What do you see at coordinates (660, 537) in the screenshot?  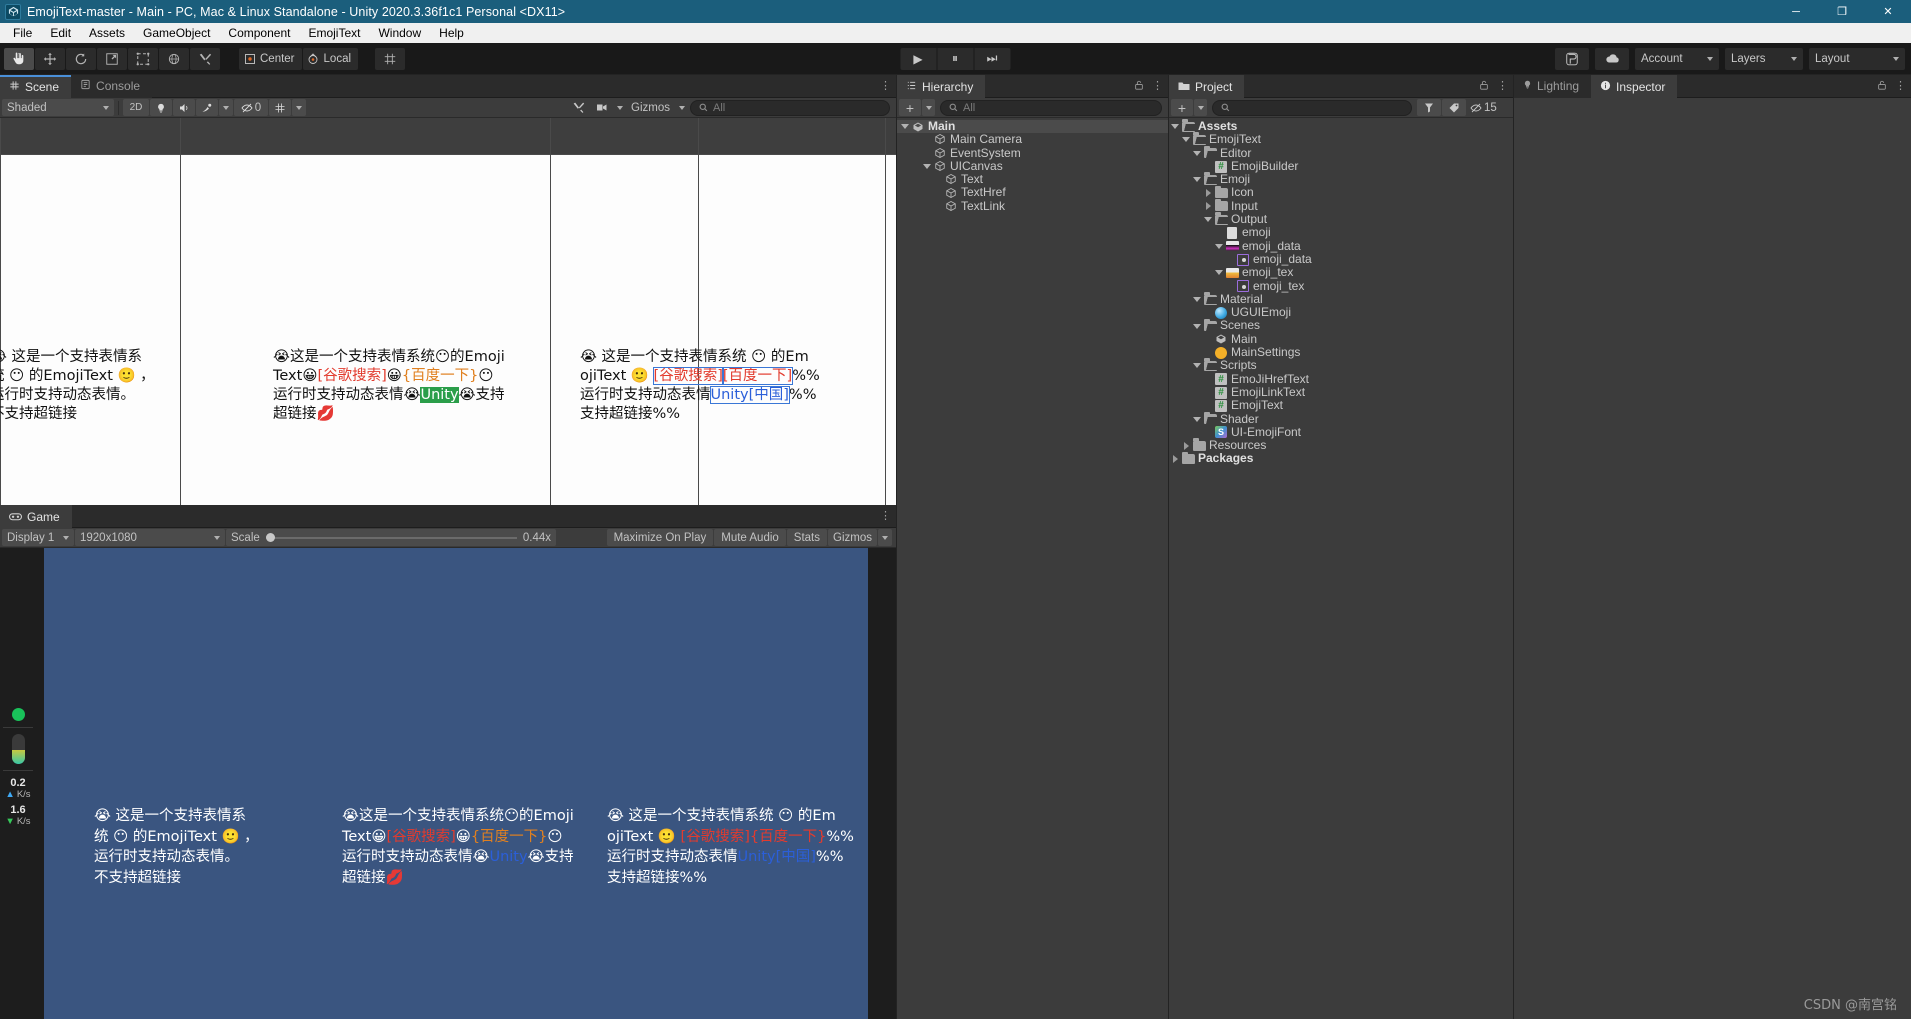 I see `maximize-on-play-button: Maximize On Play` at bounding box center [660, 537].